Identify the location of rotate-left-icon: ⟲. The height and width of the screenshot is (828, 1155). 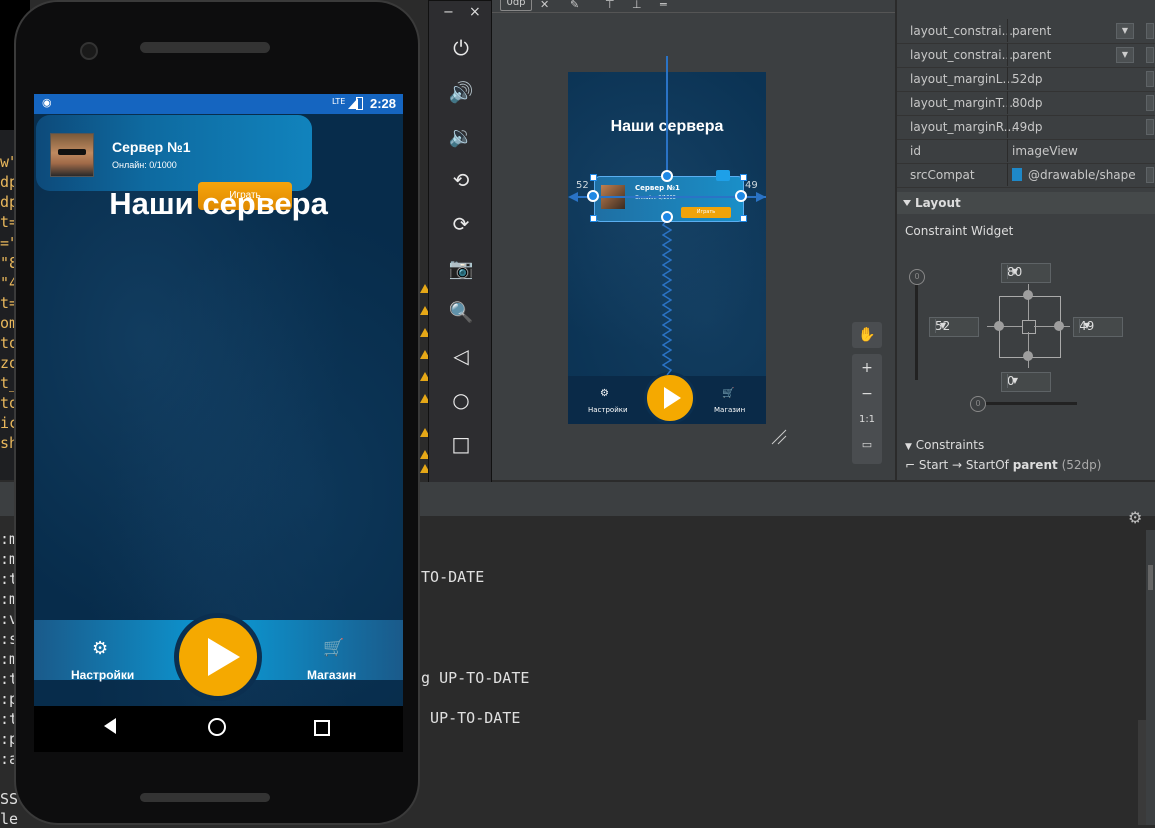
(461, 180).